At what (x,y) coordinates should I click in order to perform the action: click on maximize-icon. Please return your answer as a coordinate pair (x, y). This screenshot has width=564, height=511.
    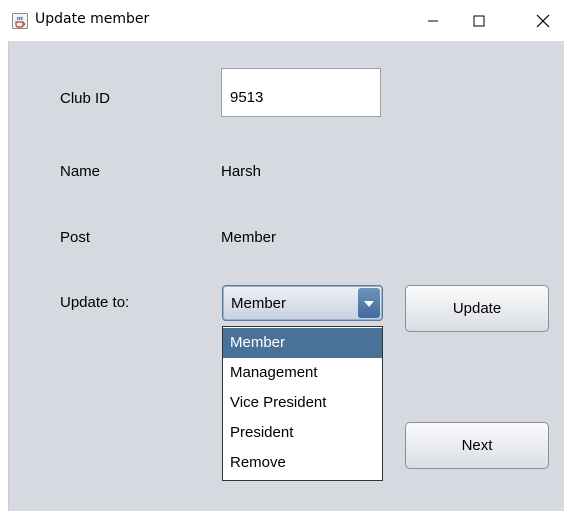
    Looking at the image, I should click on (479, 20).